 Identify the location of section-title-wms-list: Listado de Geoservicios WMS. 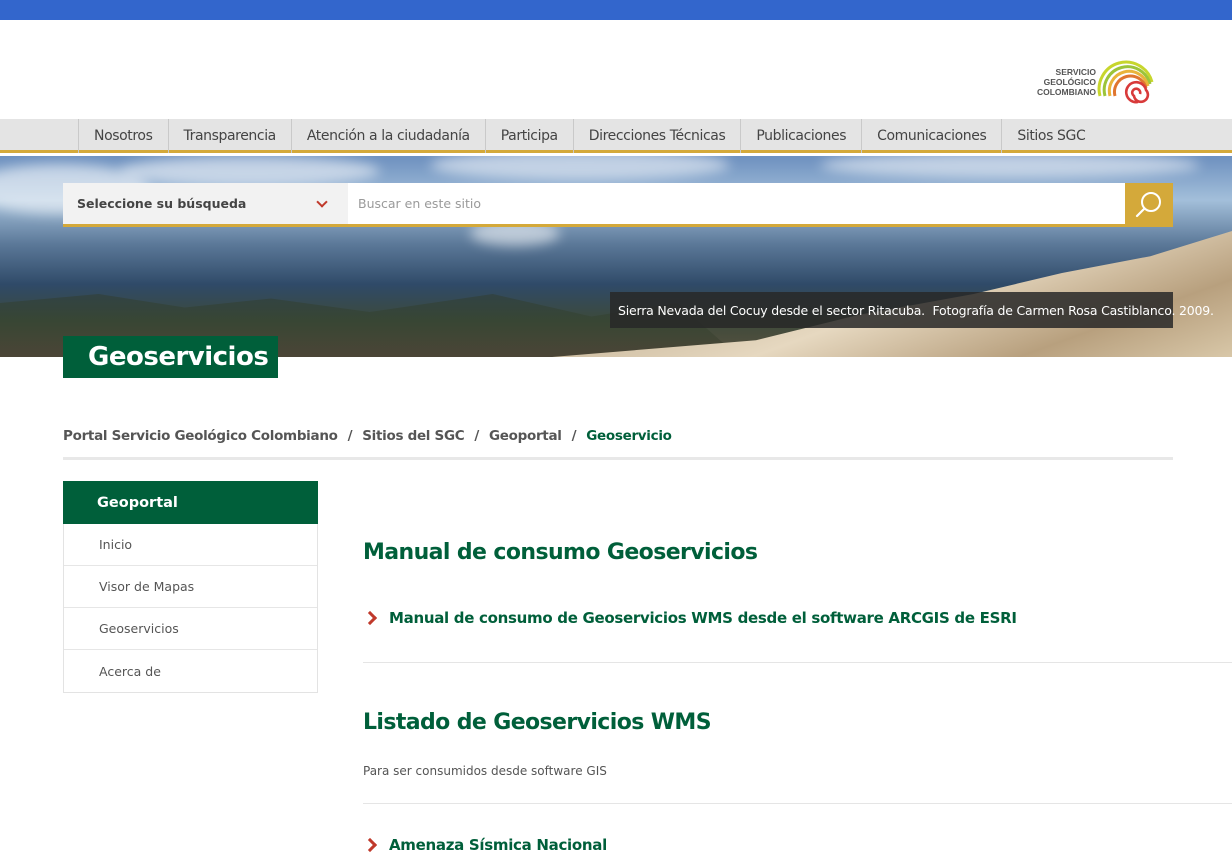
(537, 722).